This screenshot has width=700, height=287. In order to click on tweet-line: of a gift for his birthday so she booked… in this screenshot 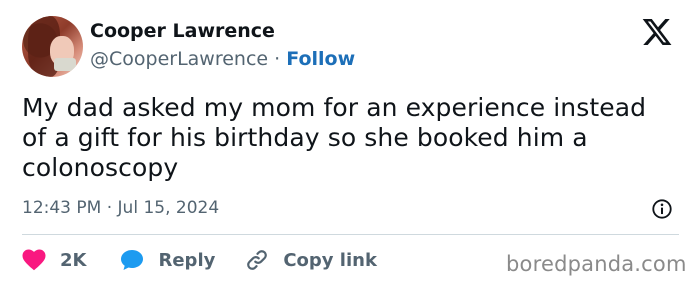, I will do `click(305, 137)`.